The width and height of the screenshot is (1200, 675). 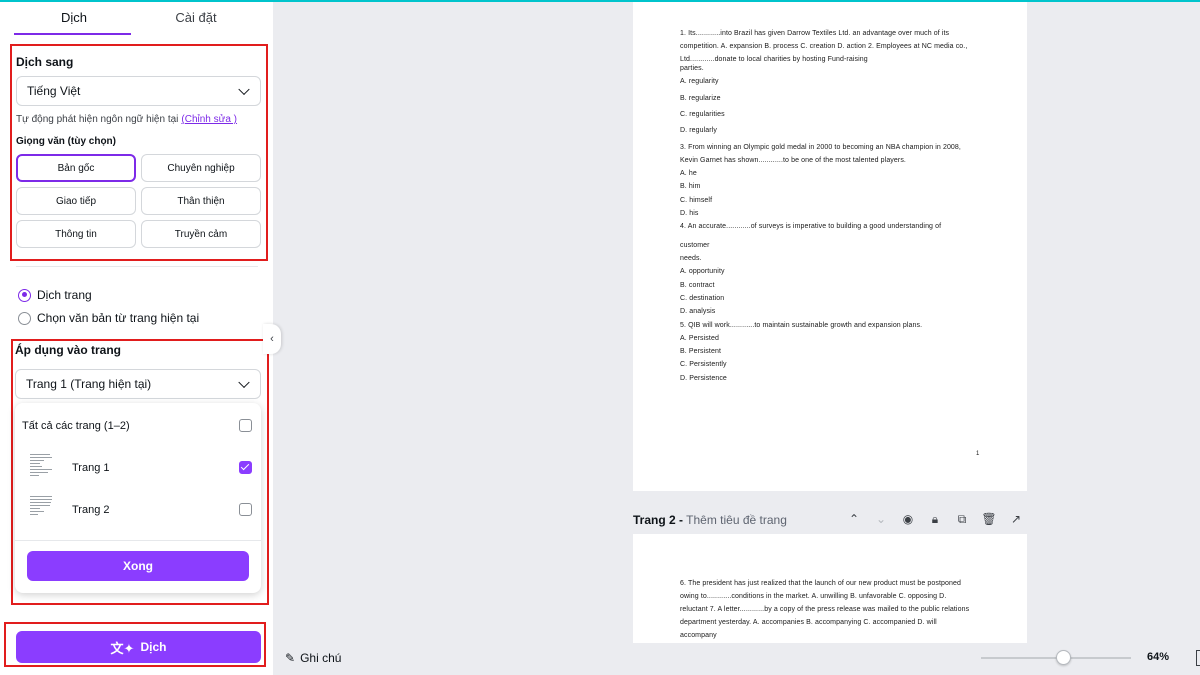 I want to click on document-line: B. Persistent, so click(x=700, y=351).